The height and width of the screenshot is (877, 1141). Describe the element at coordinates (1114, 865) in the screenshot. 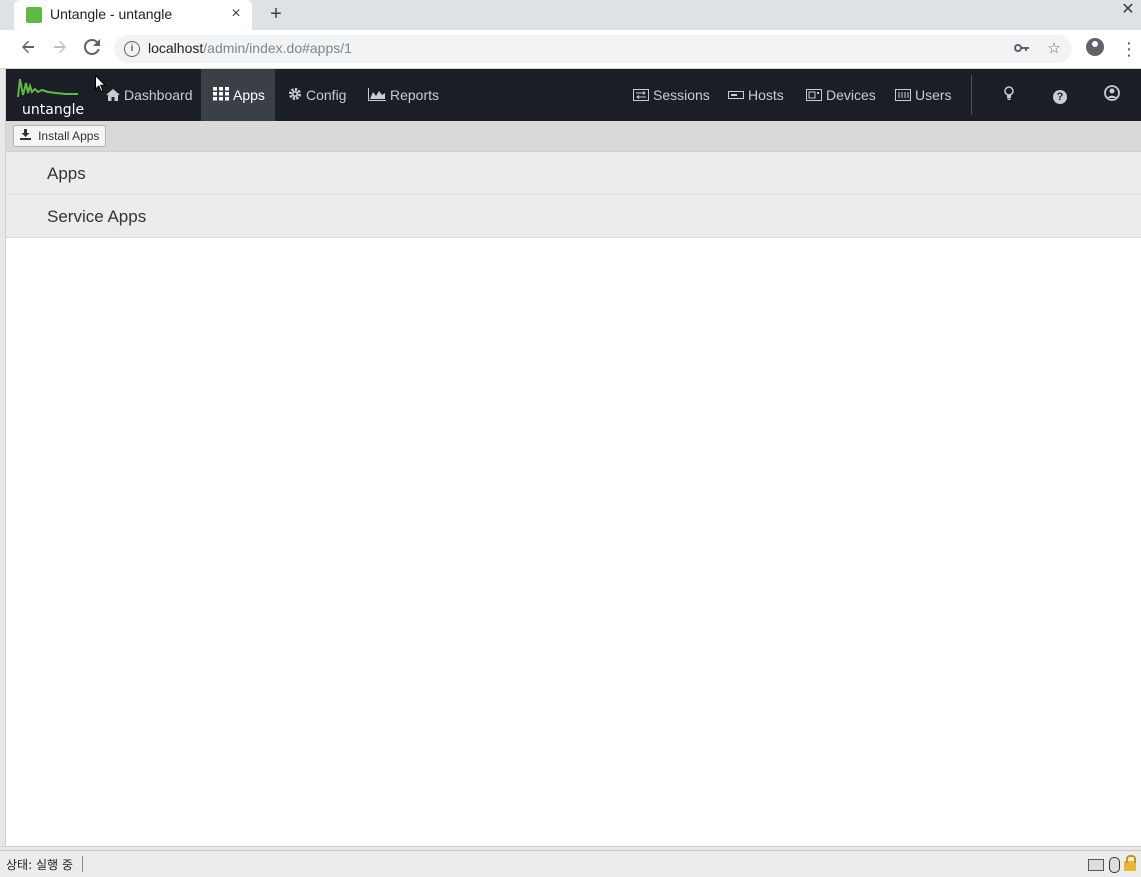

I see `mouse-icon` at that location.